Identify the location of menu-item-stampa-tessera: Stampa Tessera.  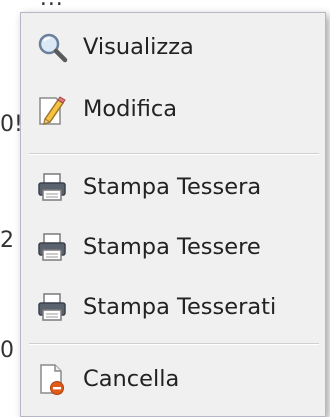
(173, 187).